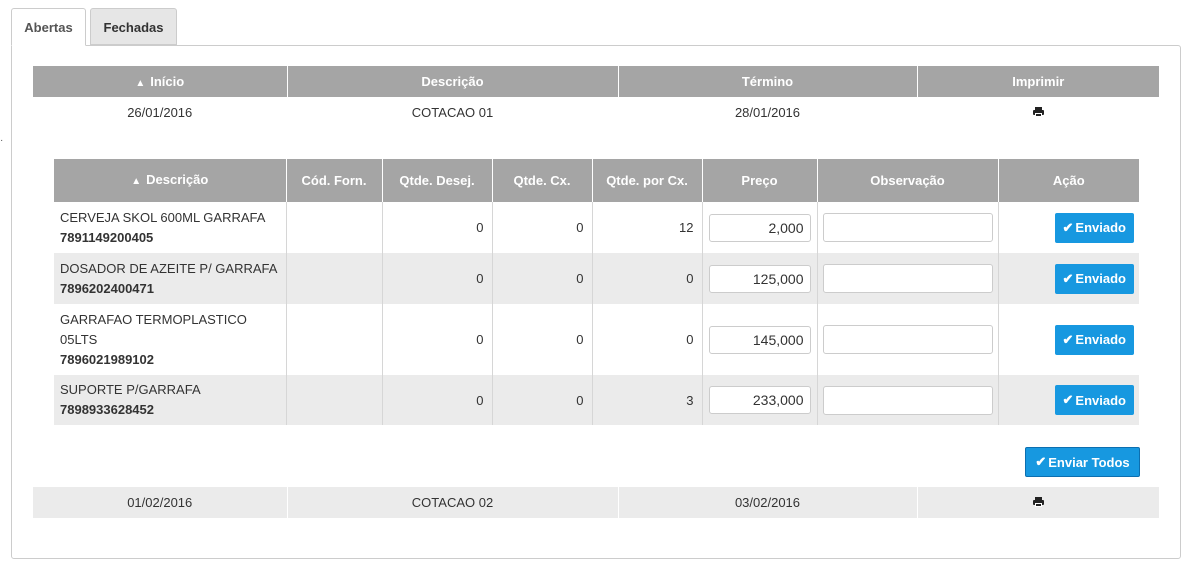 Image resolution: width=1187 pixels, height=571 pixels. Describe the element at coordinates (2, 140) in the screenshot. I see `stray-mark: ·` at that location.